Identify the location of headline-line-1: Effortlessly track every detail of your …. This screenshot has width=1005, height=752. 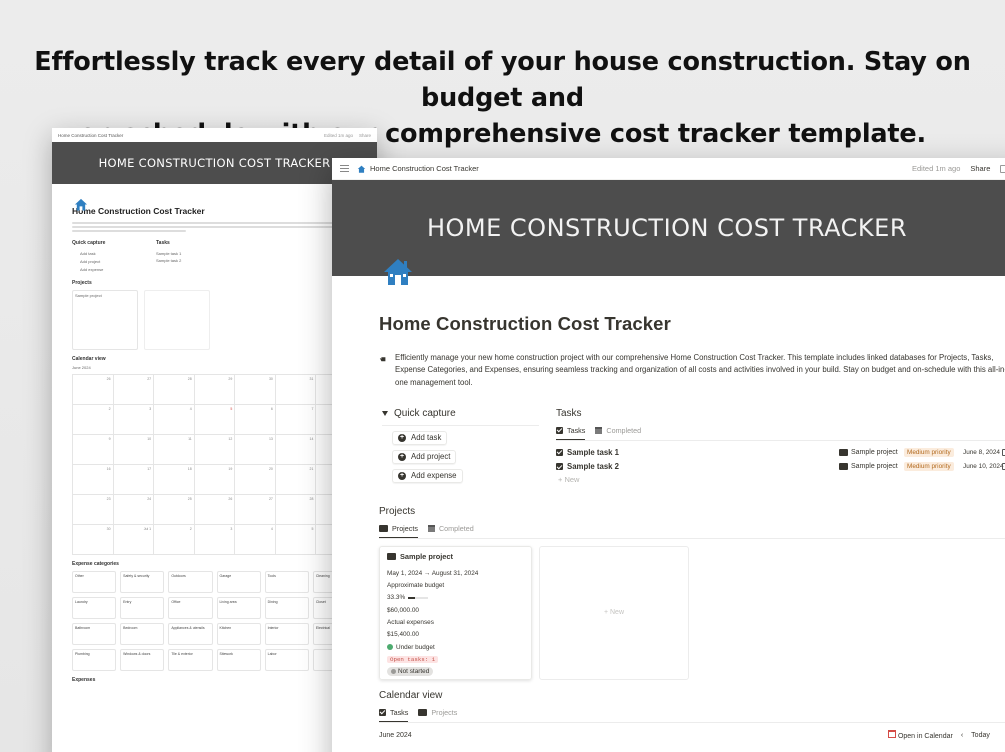
(502, 80).